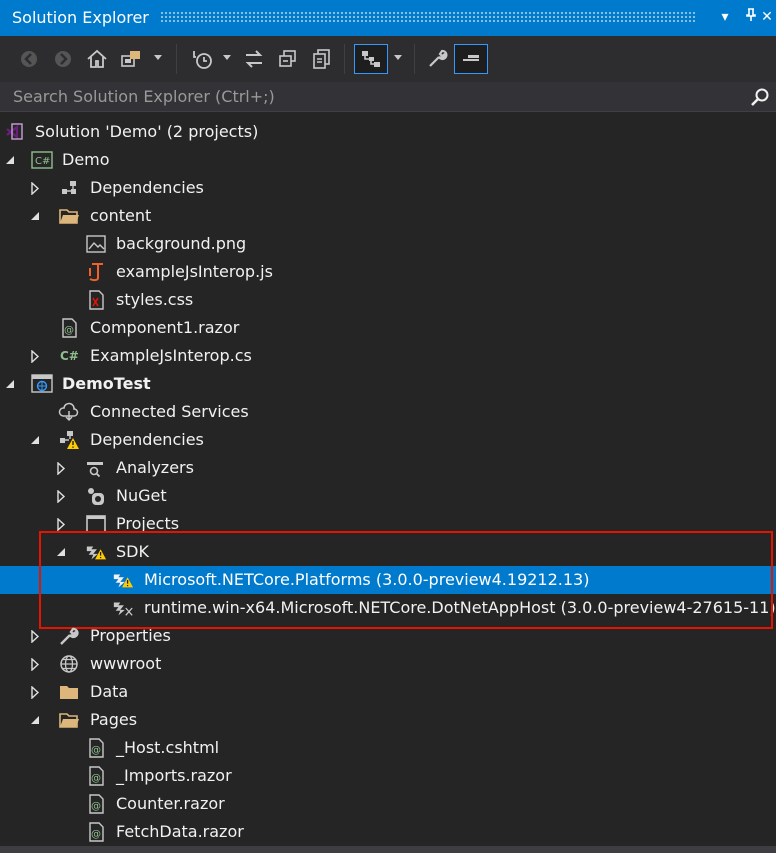  Describe the element at coordinates (69, 356) in the screenshot. I see `csharp-file-icon: C#` at that location.